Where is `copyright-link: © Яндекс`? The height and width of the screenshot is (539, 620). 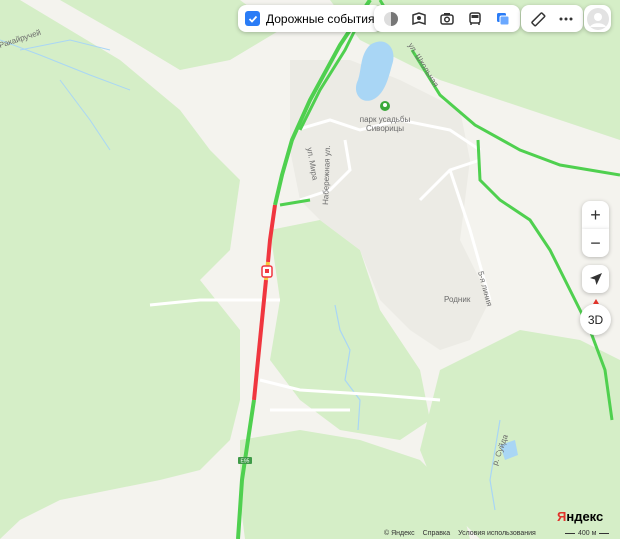
copyright-link: © Яндекс is located at coordinates (399, 533).